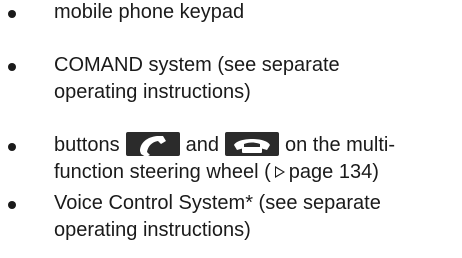 The height and width of the screenshot is (258, 462). Describe the element at coordinates (256, 13) in the screenshot. I see `list-item-text: mobile phone keypad` at that location.